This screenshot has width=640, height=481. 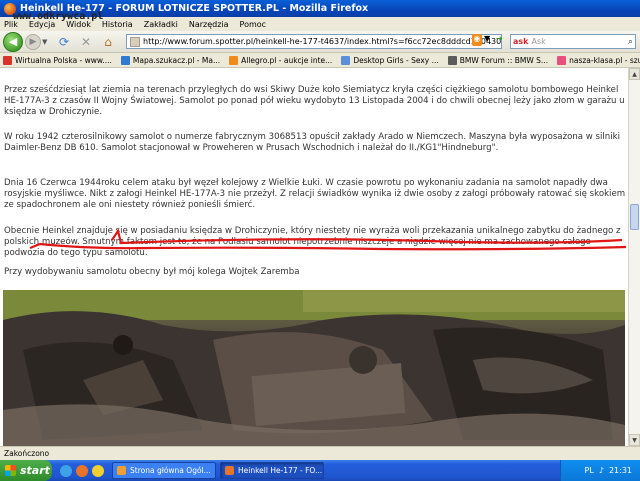 I want to click on windows-logo-icon, so click(x=10, y=470).